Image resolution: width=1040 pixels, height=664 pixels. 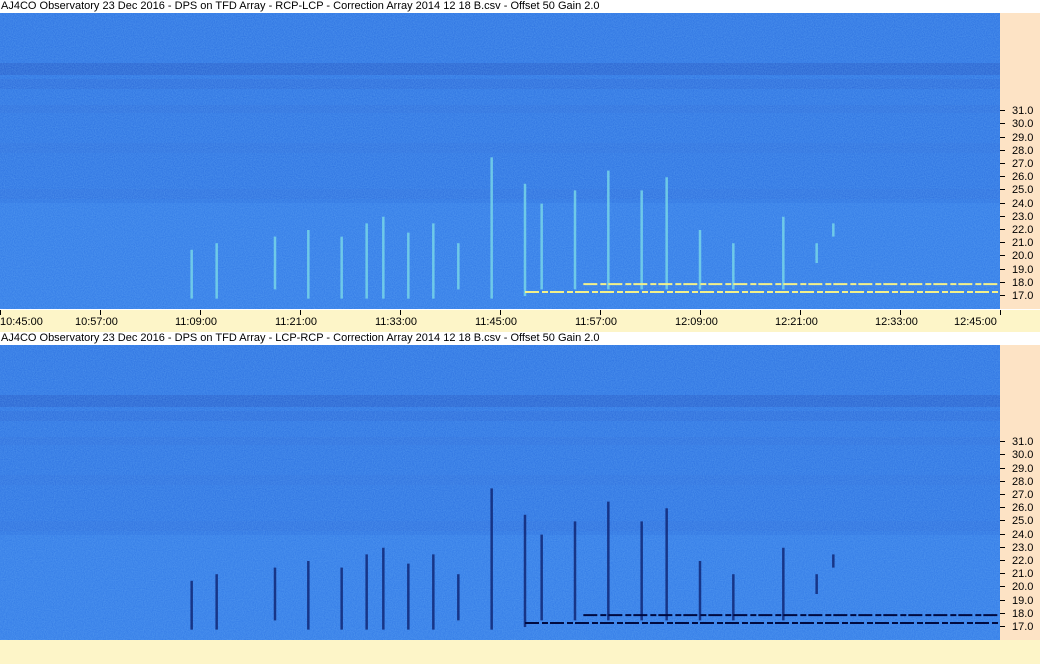 I want to click on y-tick-label: 29.0, so click(x=1020, y=138).